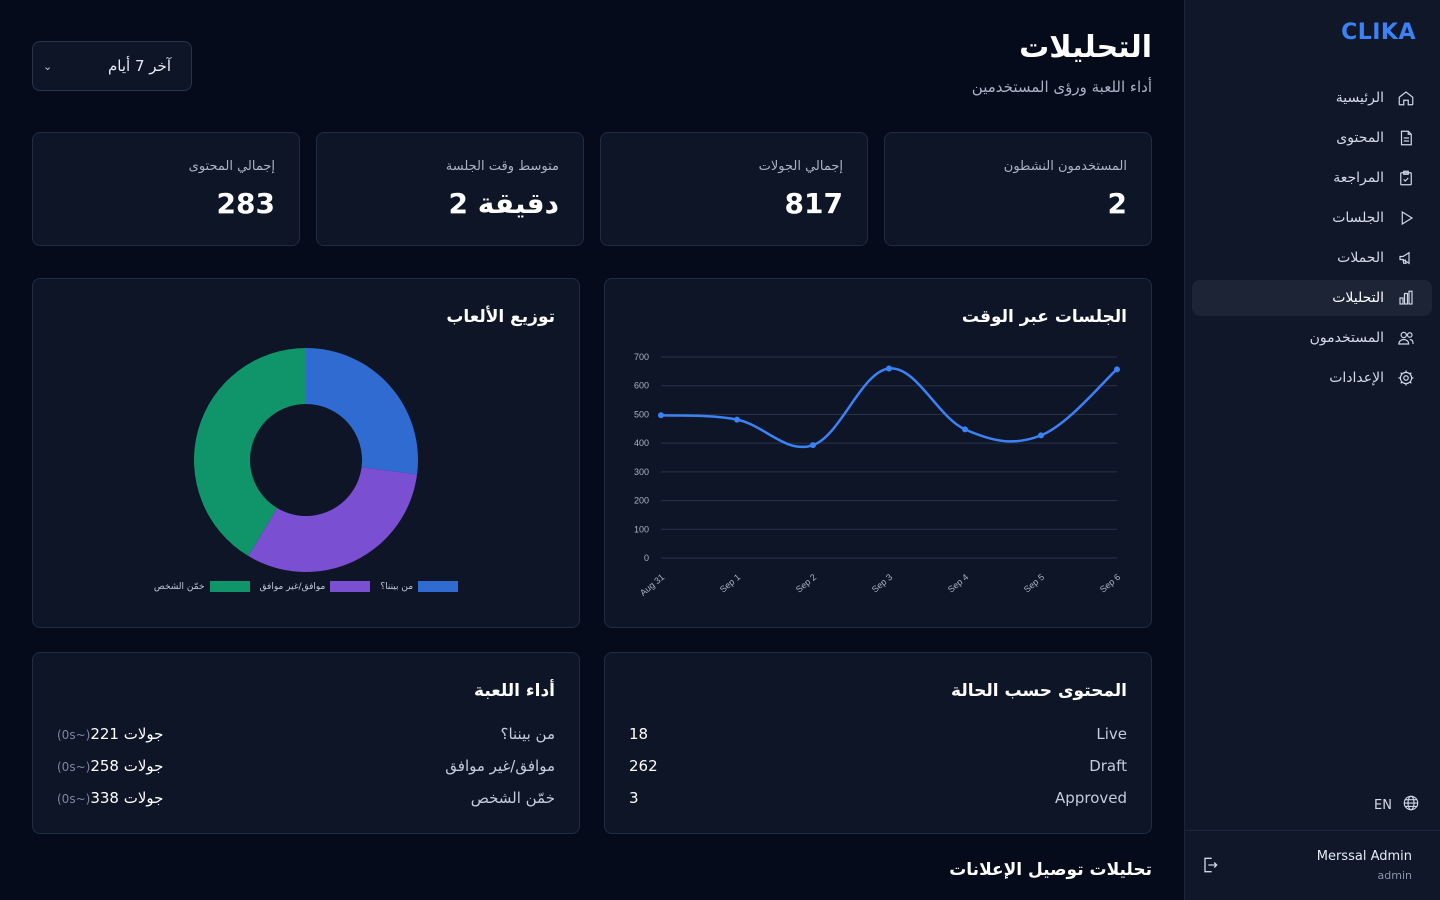 Image resolution: width=1440 pixels, height=900 pixels. What do you see at coordinates (1406, 178) in the screenshot?
I see `clipboard-check-icon` at bounding box center [1406, 178].